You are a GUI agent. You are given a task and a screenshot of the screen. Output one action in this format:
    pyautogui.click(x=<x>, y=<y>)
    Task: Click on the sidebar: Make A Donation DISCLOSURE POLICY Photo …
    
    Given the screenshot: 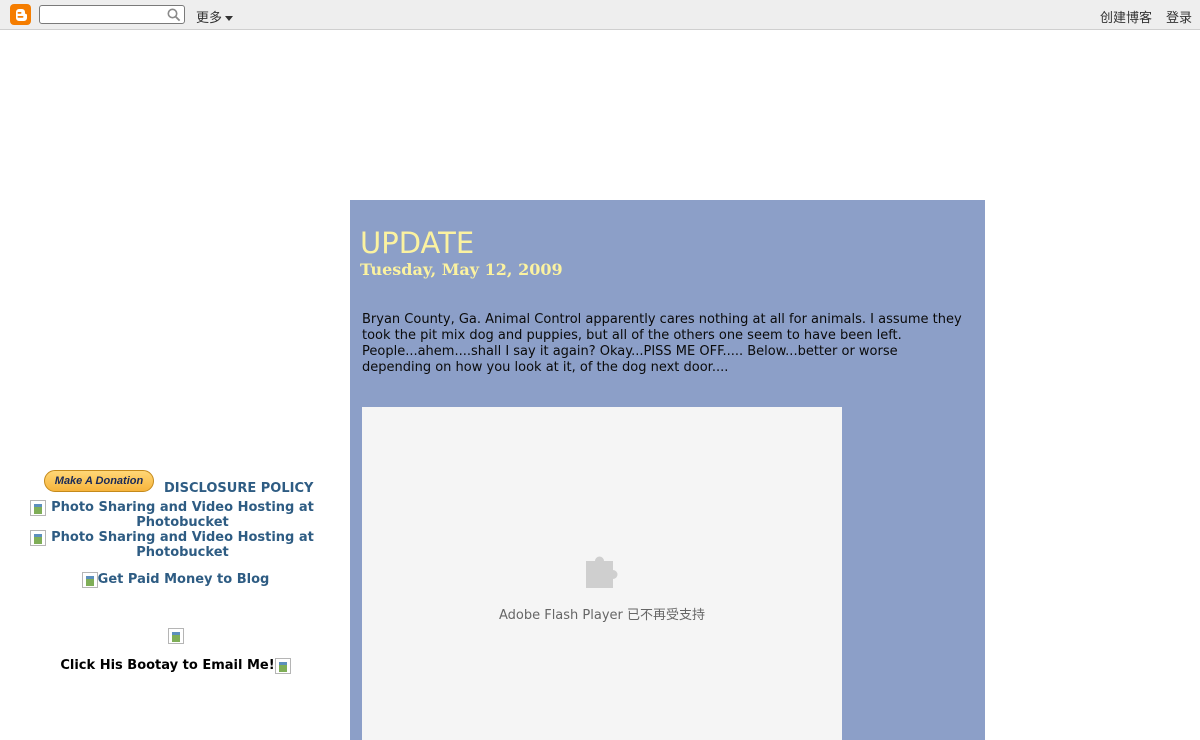 What is the action you would take?
    pyautogui.click(x=175, y=572)
    